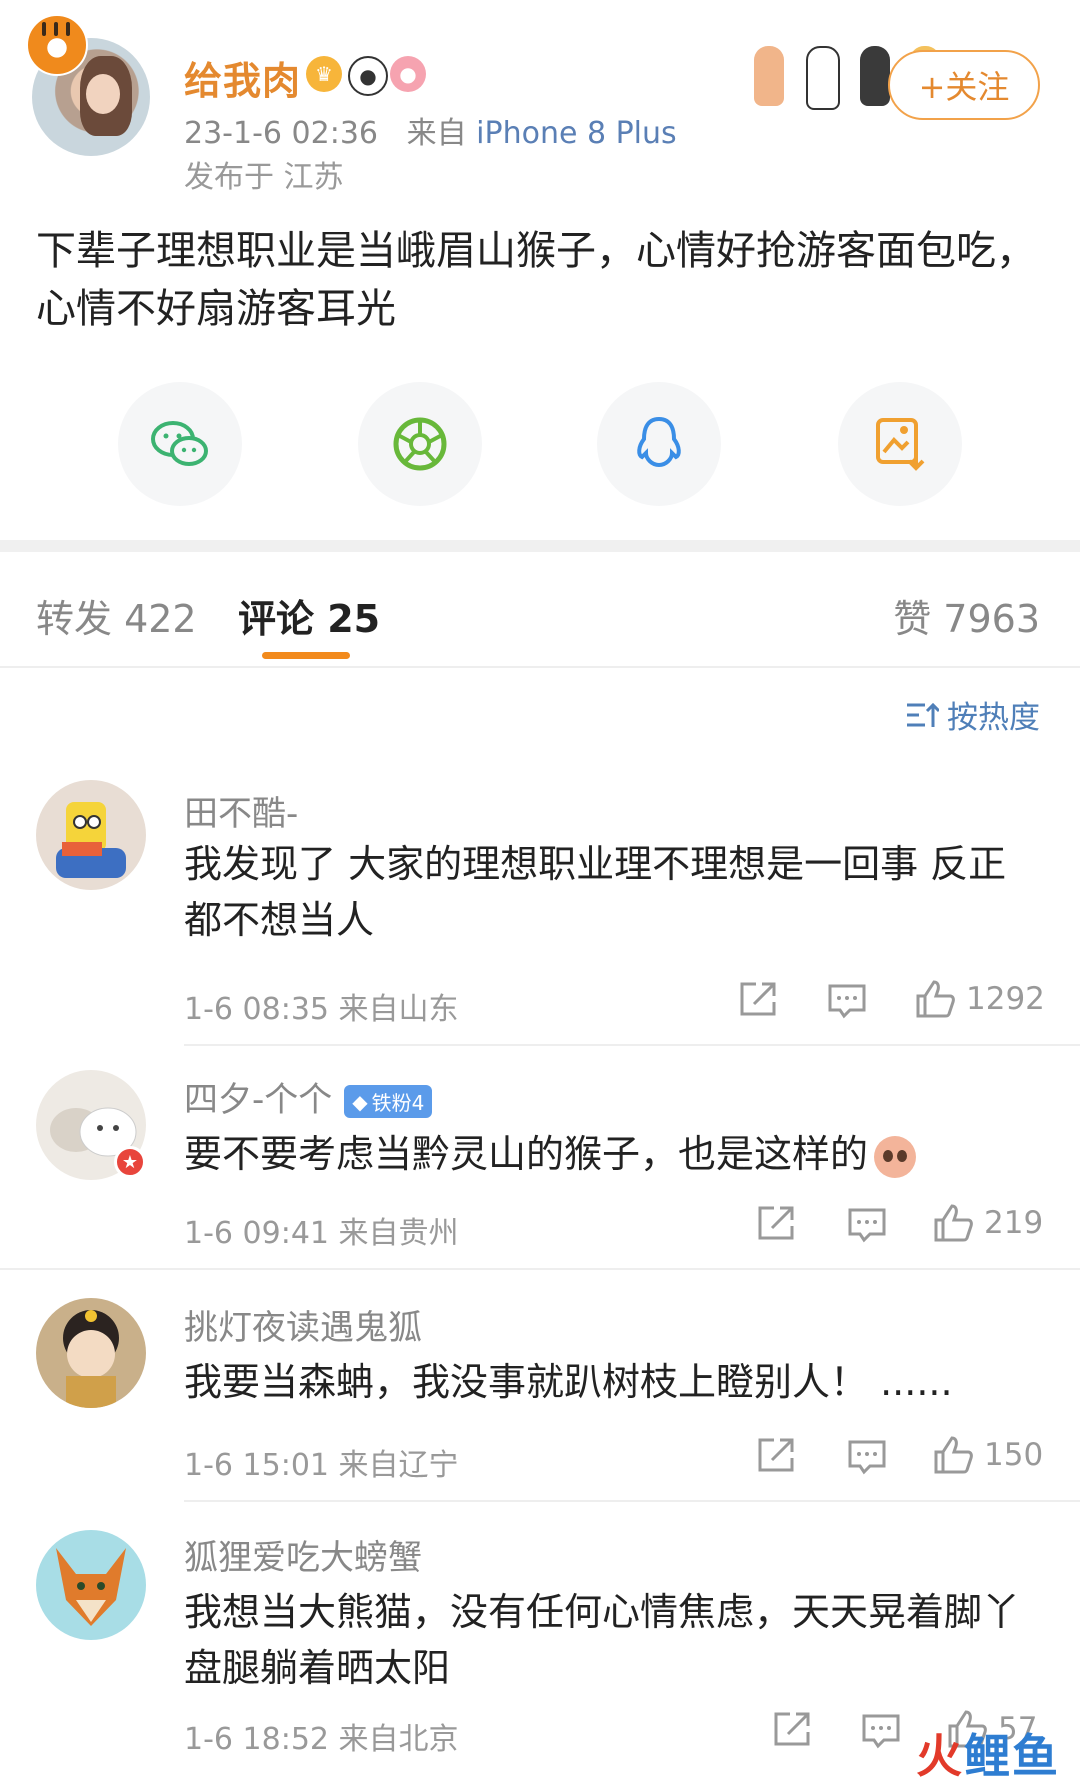 The width and height of the screenshot is (1080, 1786). Describe the element at coordinates (309, 615) in the screenshot. I see `tab-comments: 评论 25` at that location.